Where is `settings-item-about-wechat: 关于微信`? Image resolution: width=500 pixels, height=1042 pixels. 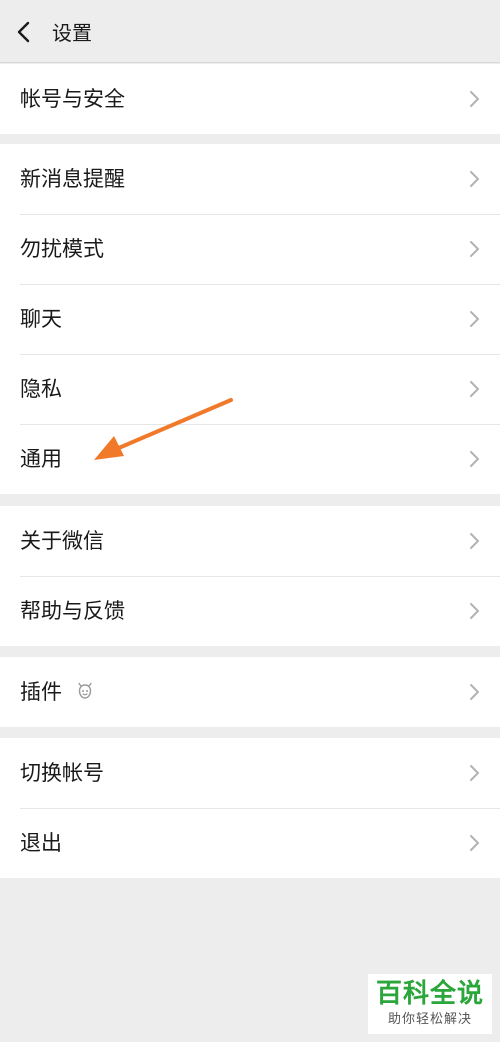 settings-item-about-wechat: 关于微信 is located at coordinates (250, 541).